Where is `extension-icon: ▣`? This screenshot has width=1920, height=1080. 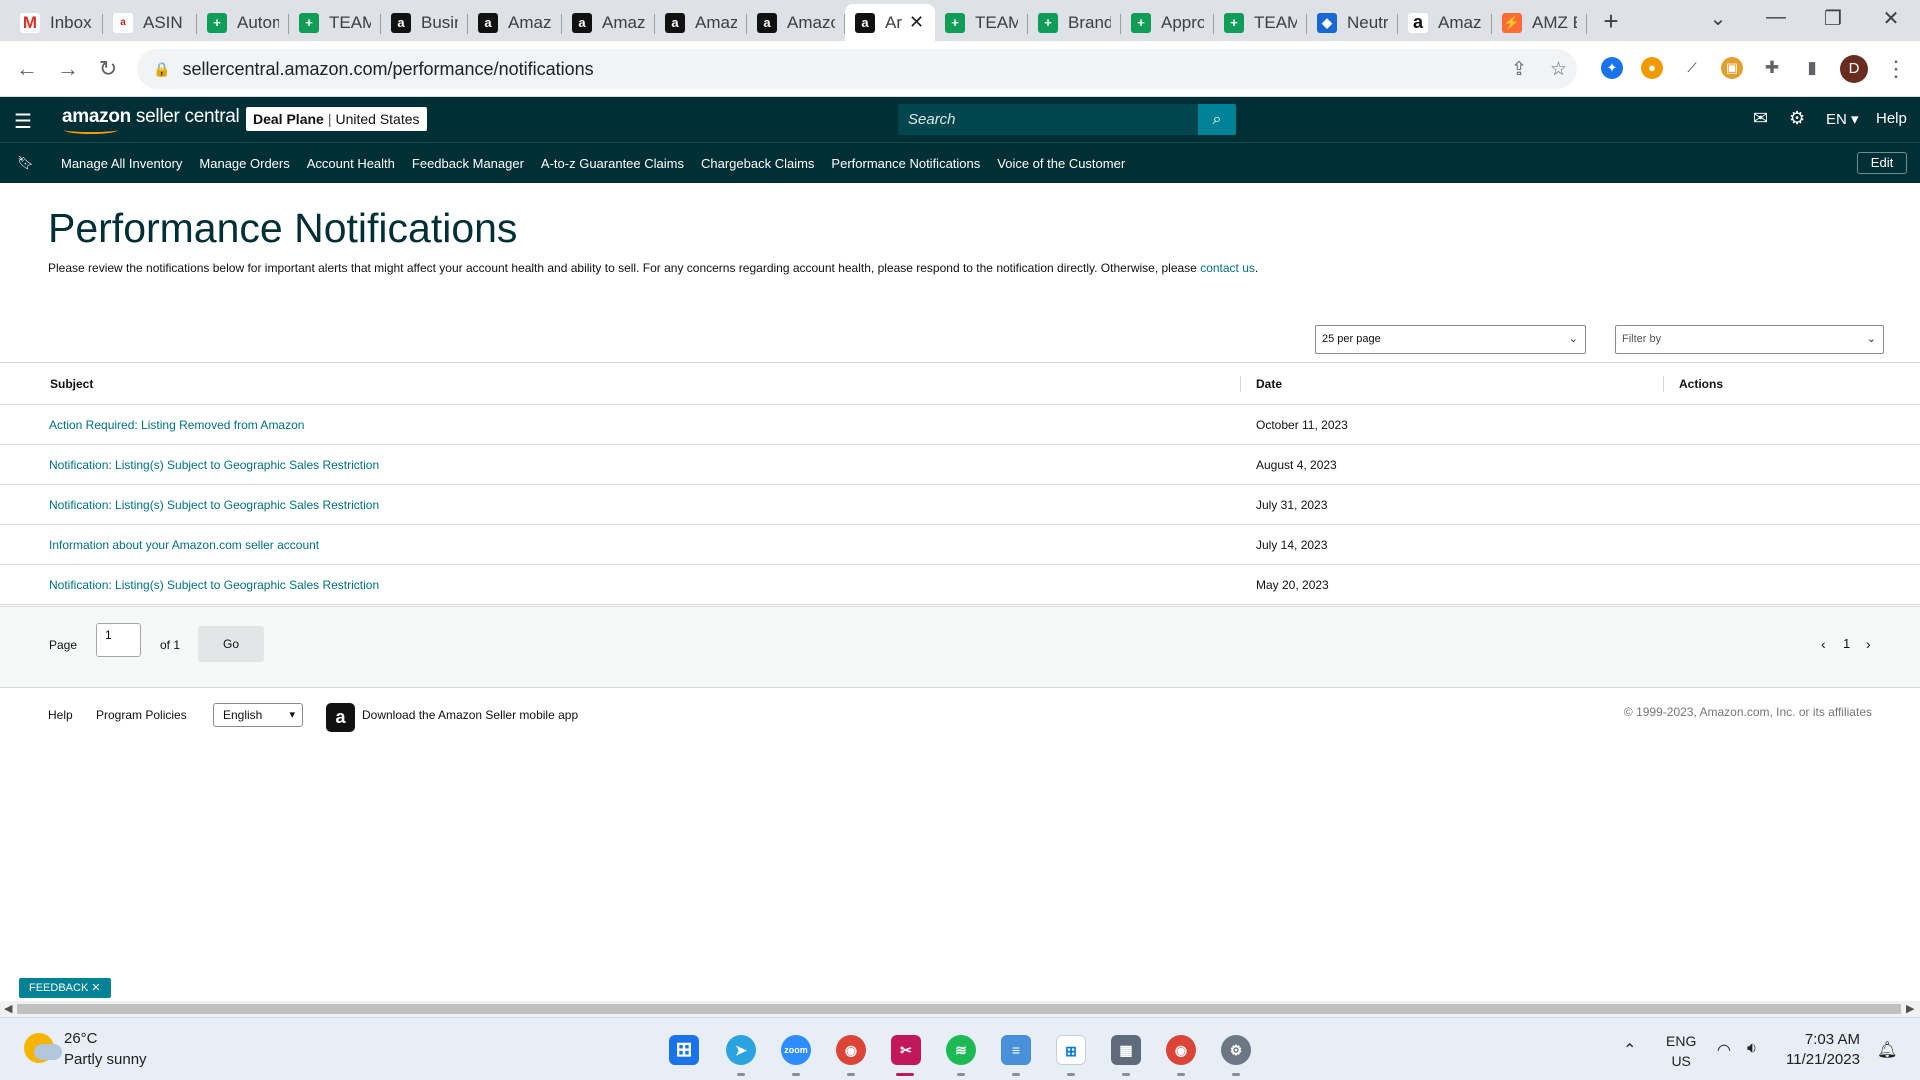
extension-icon: ▣ is located at coordinates (1732, 68).